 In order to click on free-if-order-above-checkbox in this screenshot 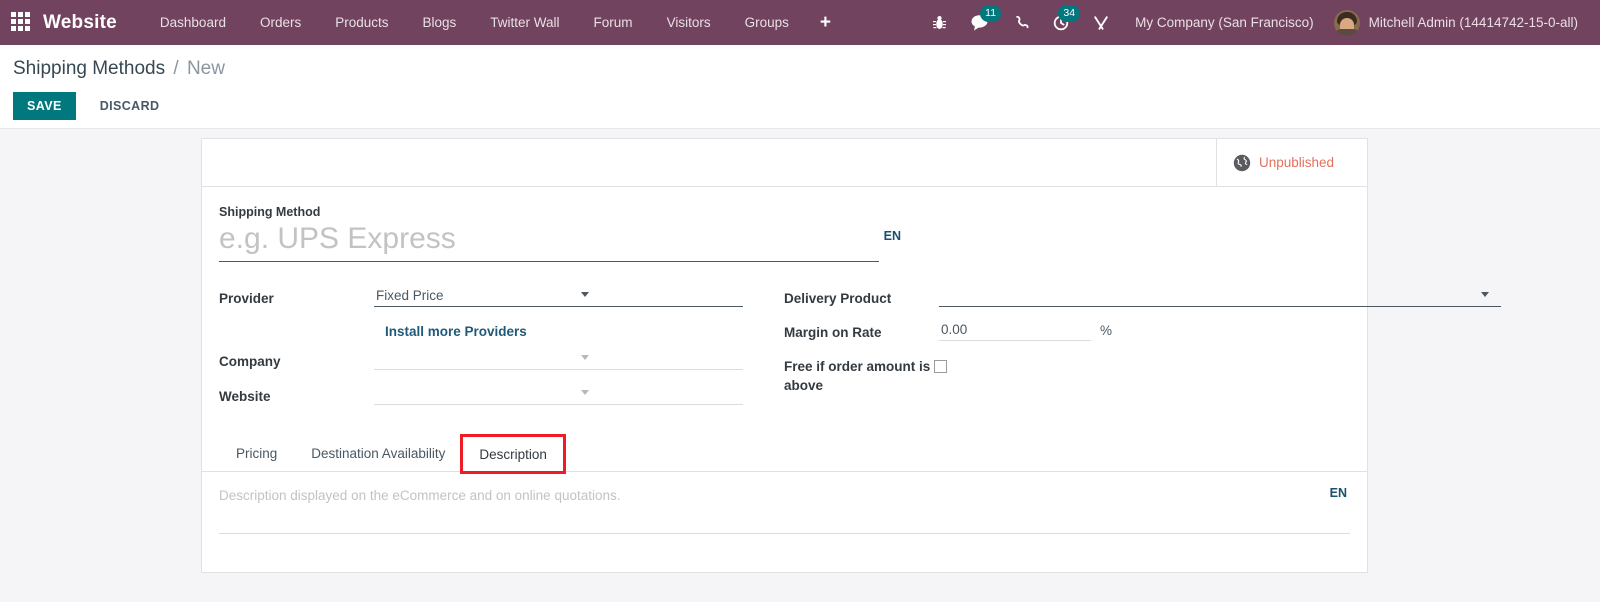, I will do `click(940, 366)`.